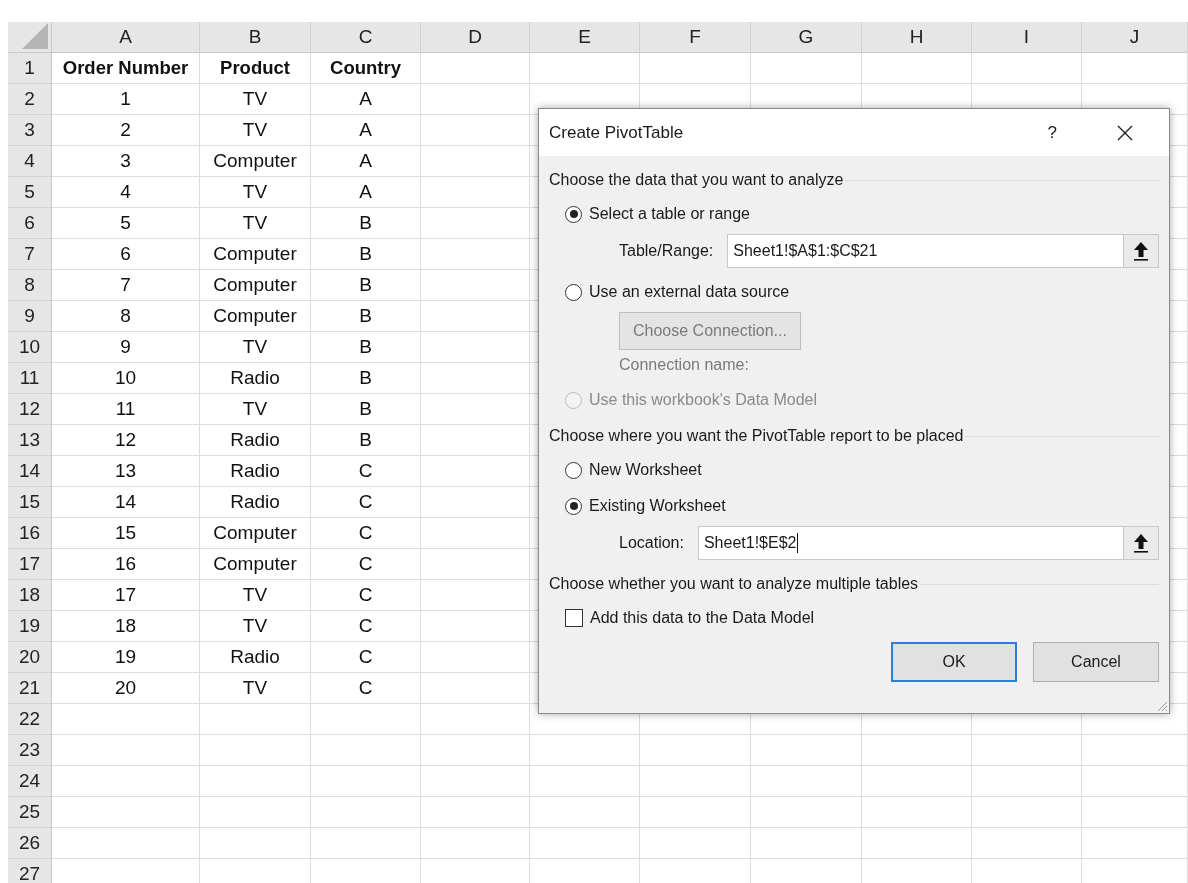 Image resolution: width=1188 pixels, height=883 pixels. I want to click on section-heading: Choose where you want the PivotTable report to be placed, so click(756, 436).